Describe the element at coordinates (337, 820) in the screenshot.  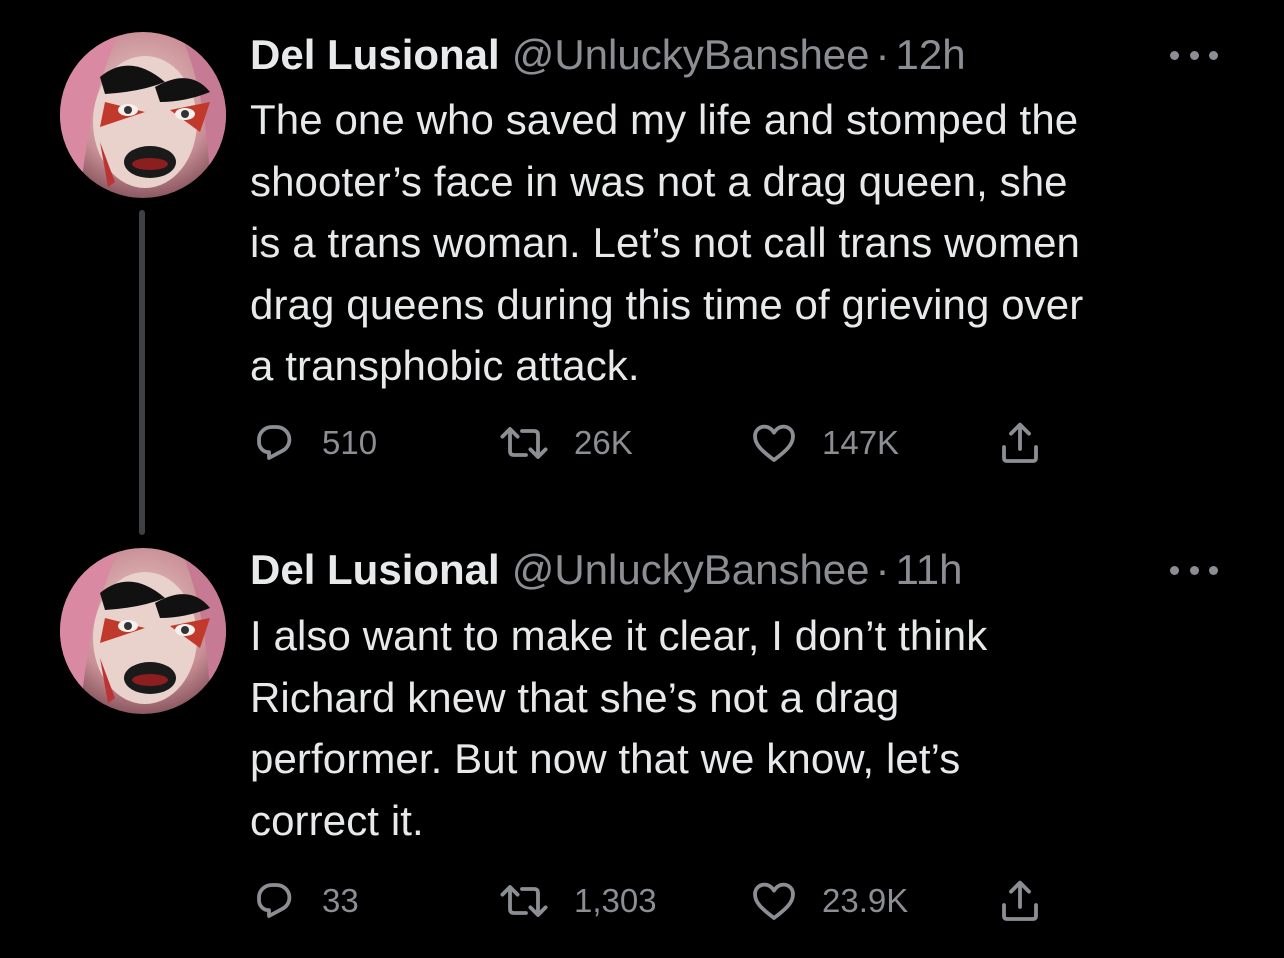
I see `tweet-text-line: correct it.` at that location.